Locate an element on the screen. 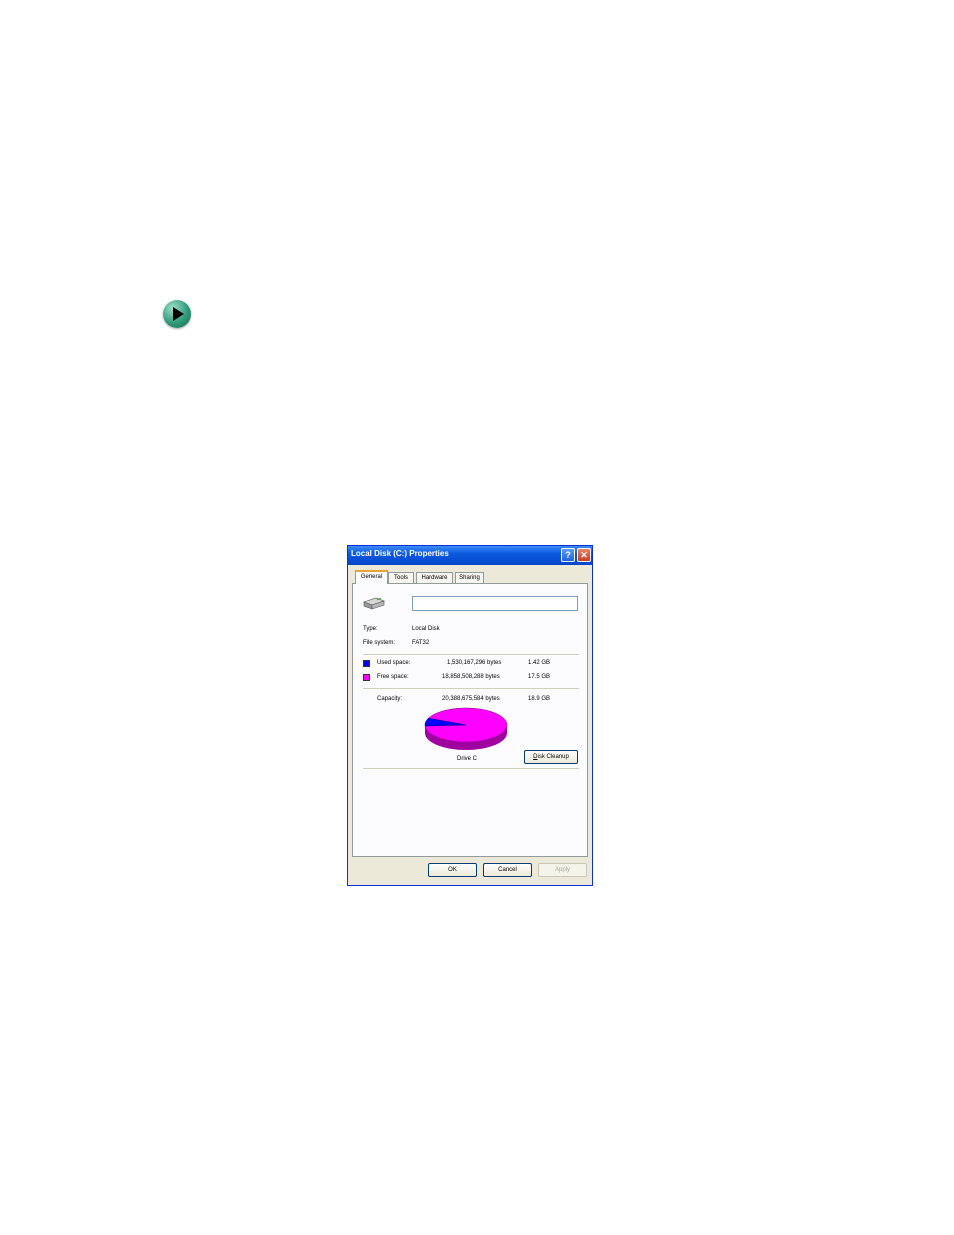 This screenshot has height=1235, width=954. dialog-title: Local Disk (C:) Properties is located at coordinates (400, 553).